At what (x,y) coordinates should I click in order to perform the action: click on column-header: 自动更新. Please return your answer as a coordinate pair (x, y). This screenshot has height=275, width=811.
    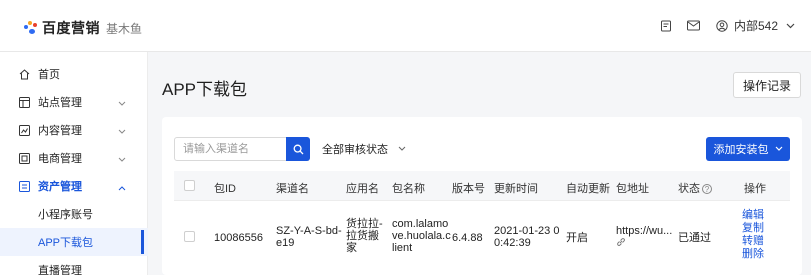
    Looking at the image, I should click on (588, 189).